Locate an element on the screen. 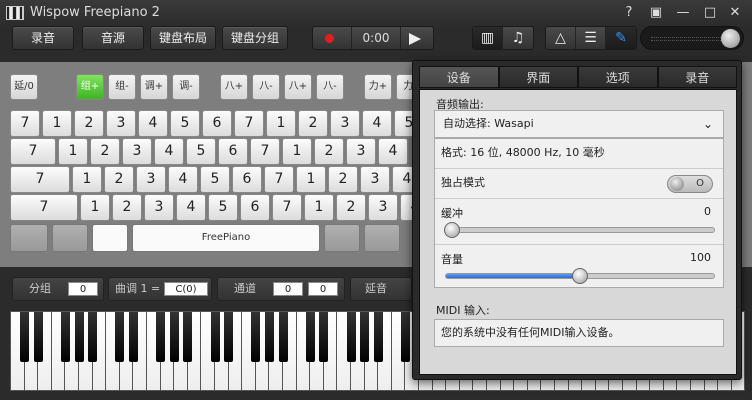  close-button: ✕ is located at coordinates (735, 13).